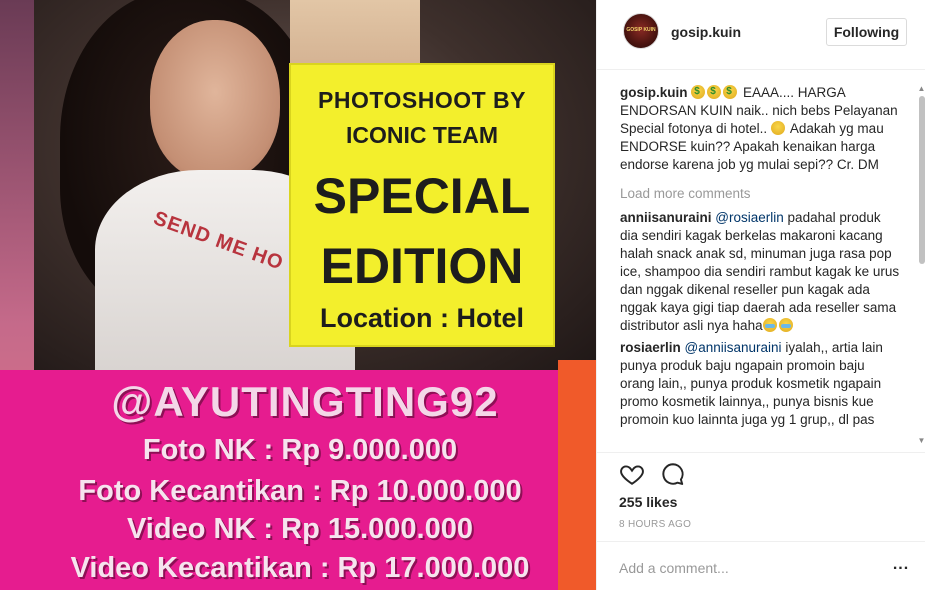  I want to click on comment-author-link: rosiaerlin, so click(650, 347).